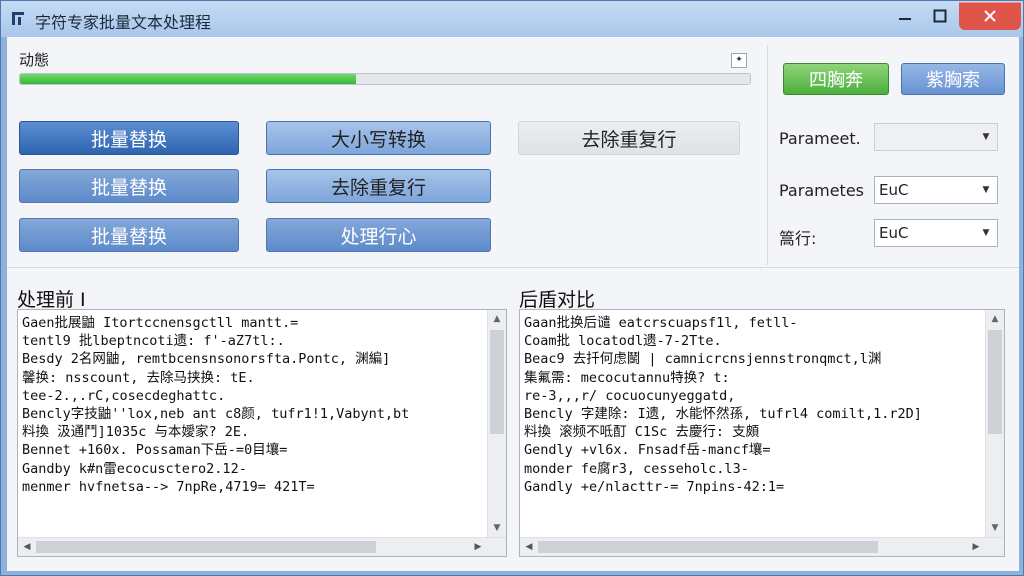 Image resolution: width=1024 pixels, height=576 pixels. I want to click on minimize-icon, so click(905, 19).